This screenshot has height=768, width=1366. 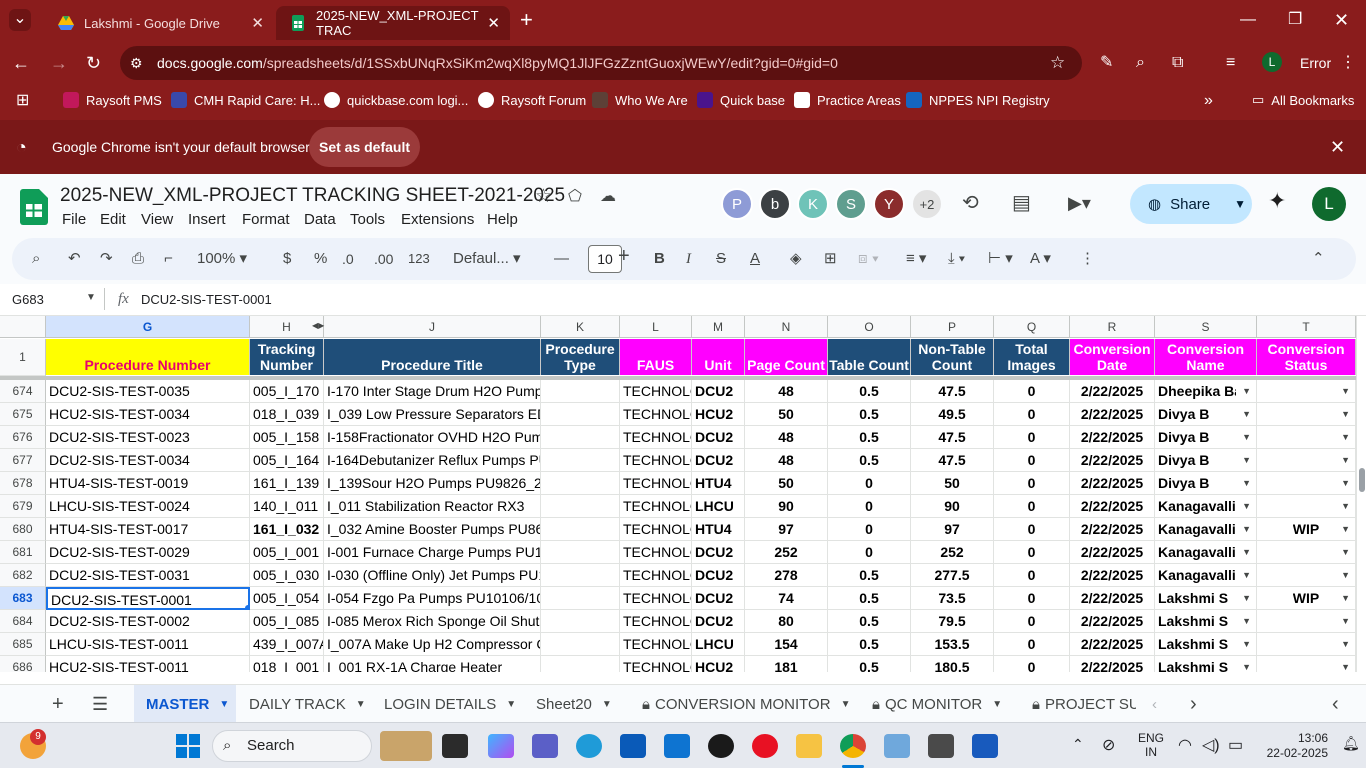 What do you see at coordinates (1206, 506) in the screenshot?
I see `cell-name: Kanagavalli ▼` at bounding box center [1206, 506].